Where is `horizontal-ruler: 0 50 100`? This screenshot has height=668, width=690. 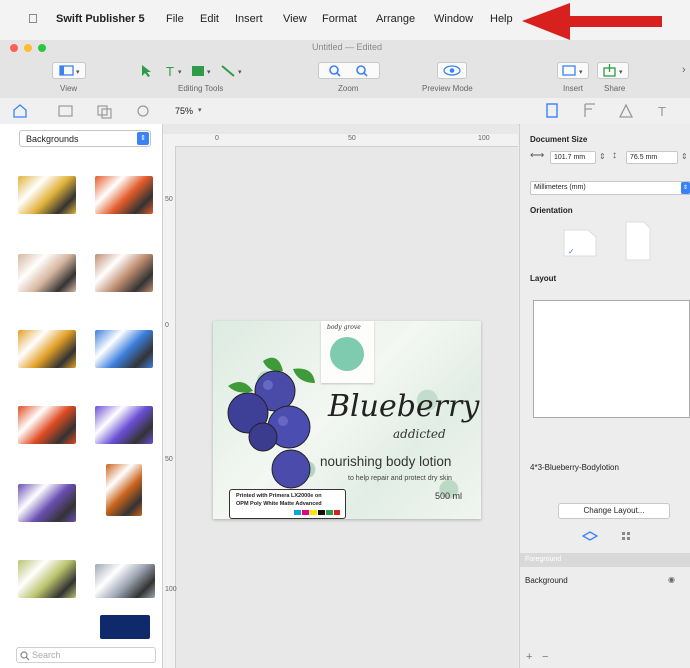 horizontal-ruler: 0 50 100 is located at coordinates (340, 140).